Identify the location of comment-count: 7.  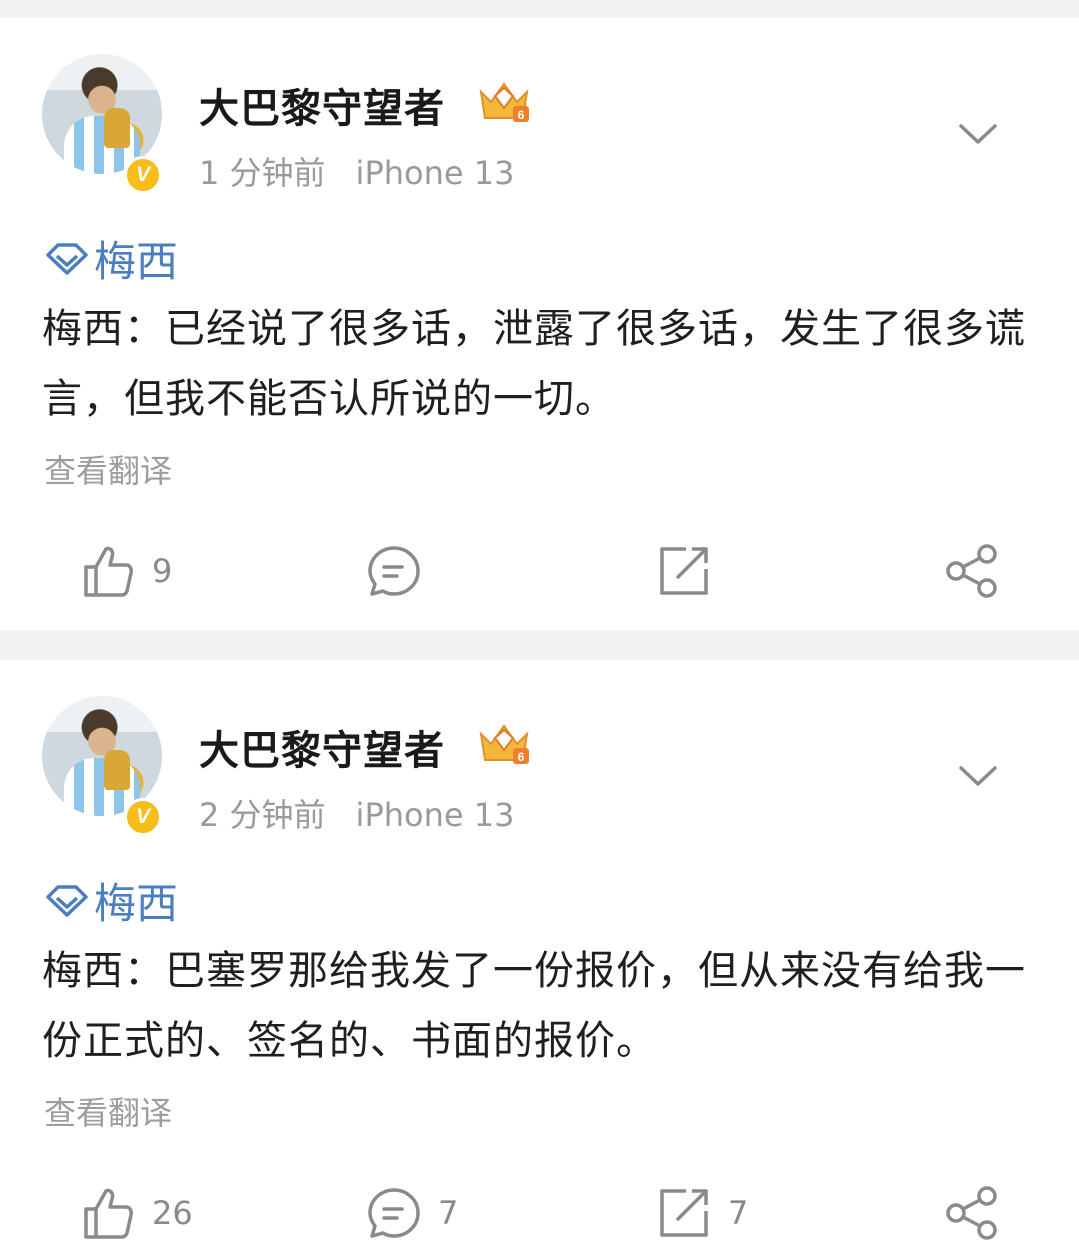
(448, 1213).